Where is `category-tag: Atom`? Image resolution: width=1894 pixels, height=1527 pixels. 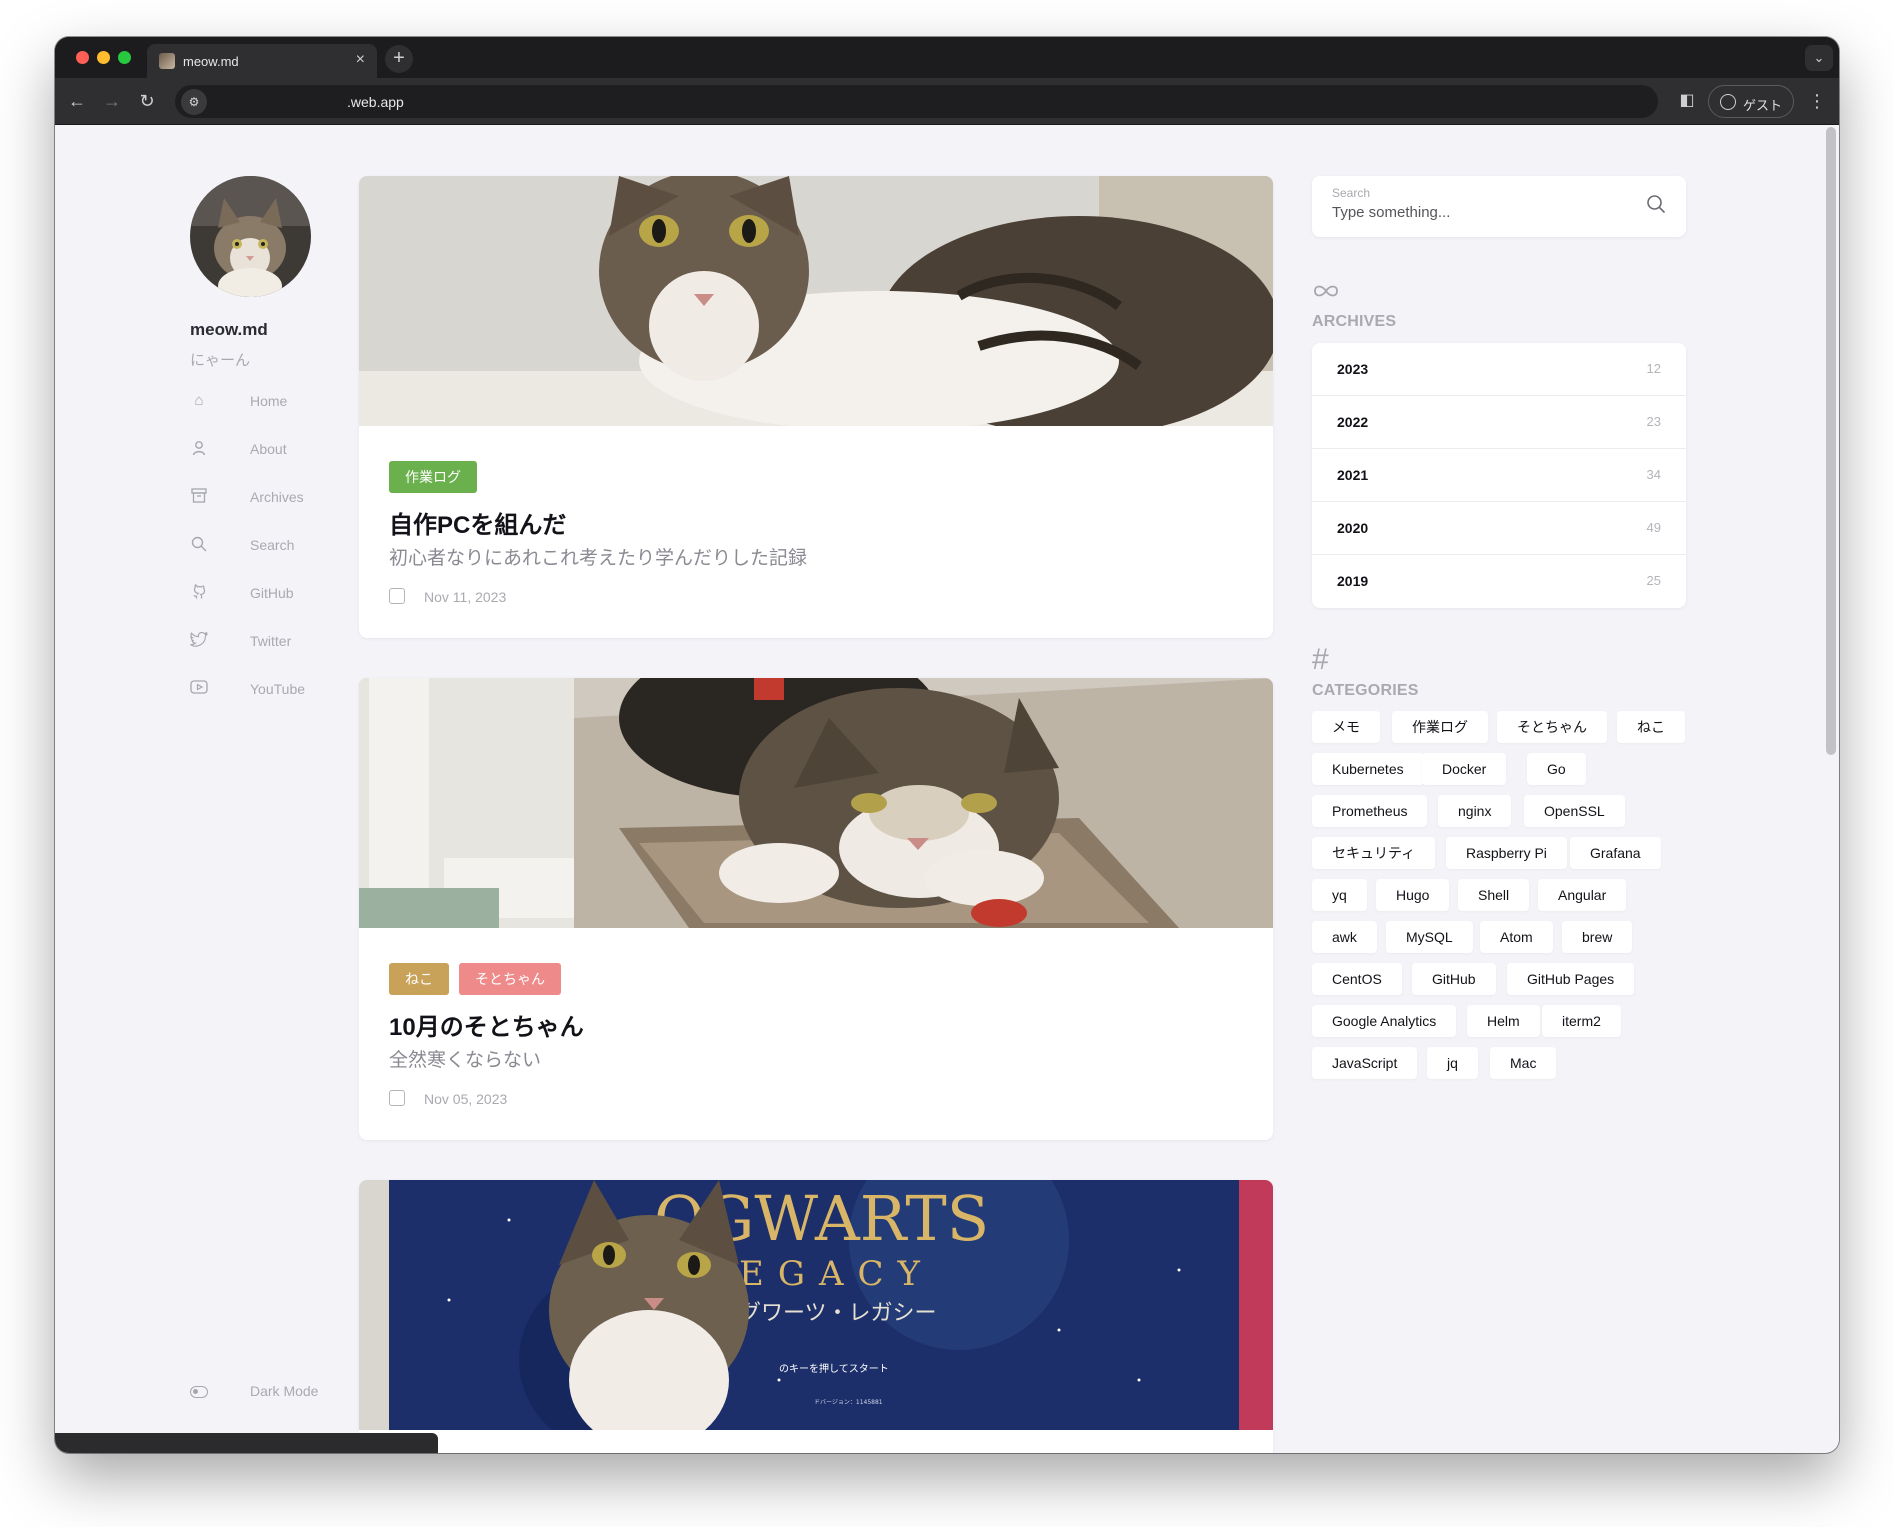
category-tag: Atom is located at coordinates (1516, 937).